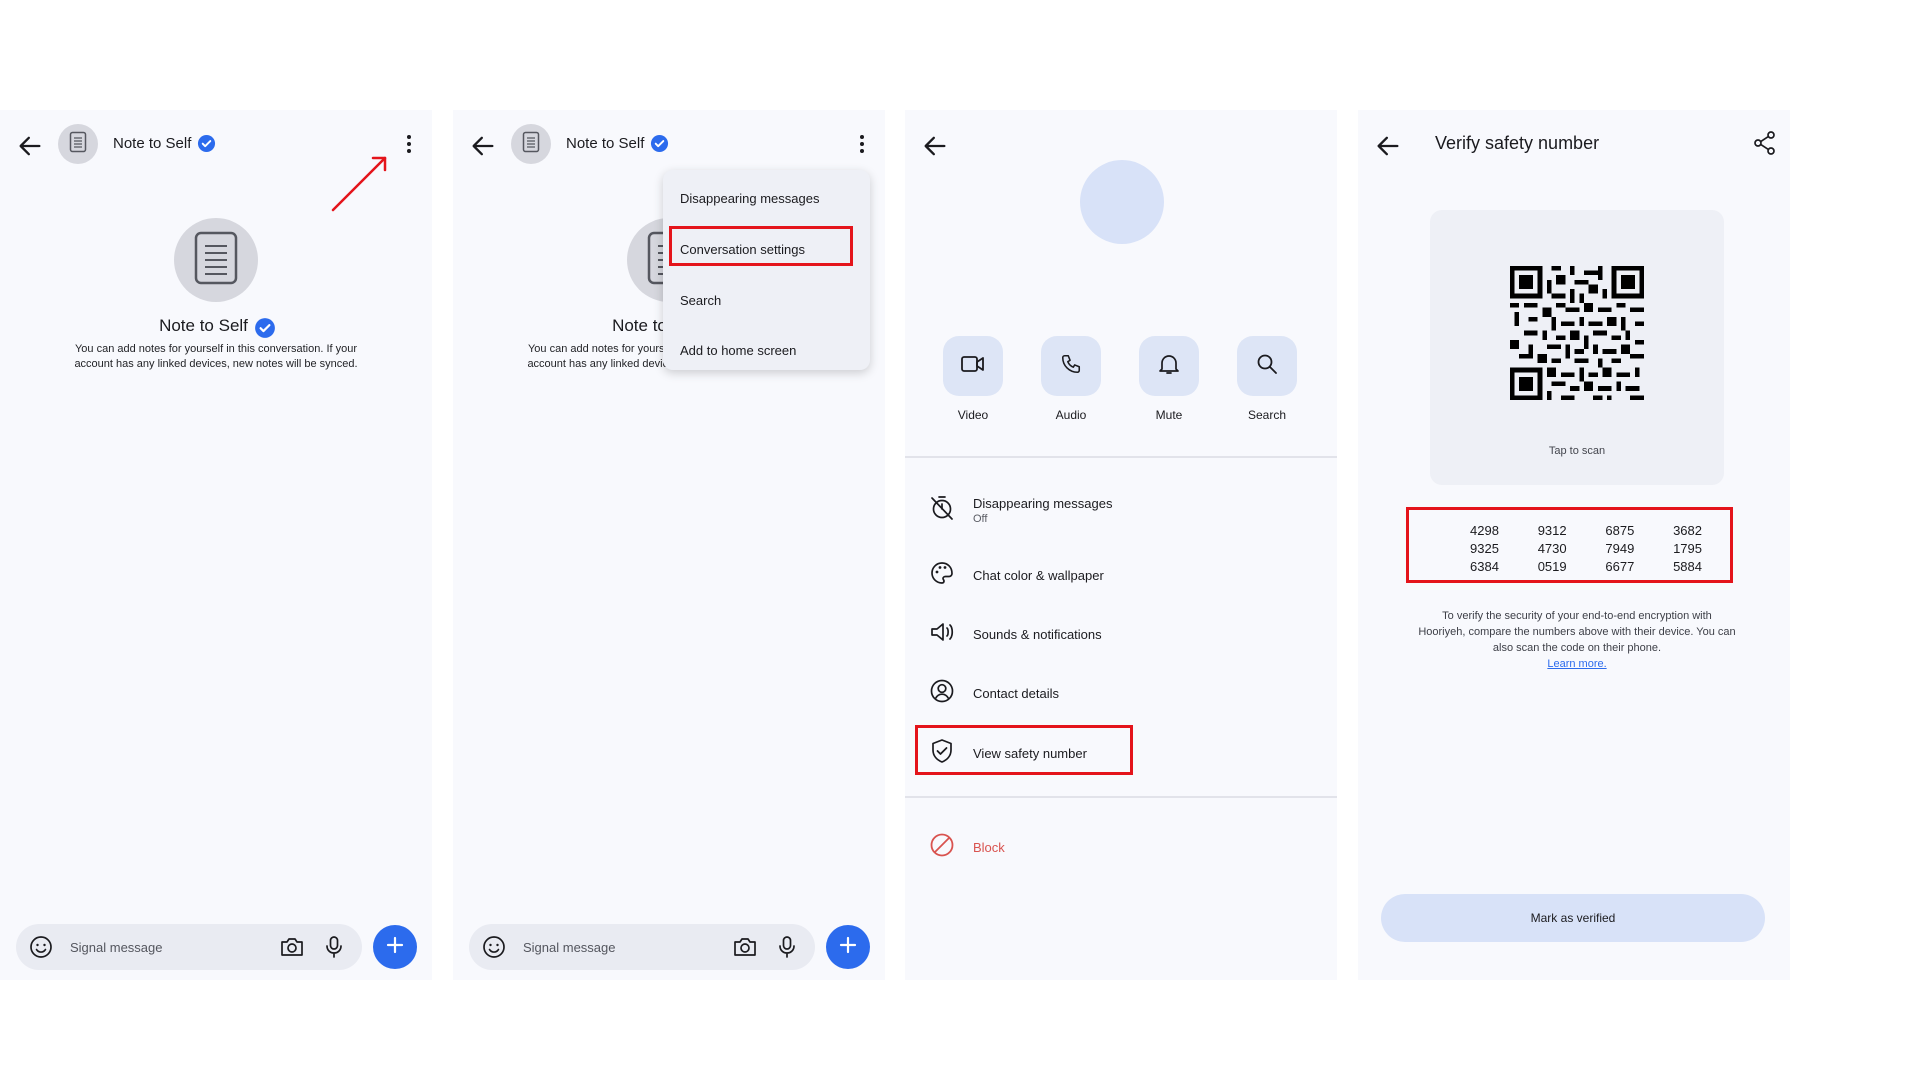  I want to click on learn-more-link: Learn more., so click(1576, 664).